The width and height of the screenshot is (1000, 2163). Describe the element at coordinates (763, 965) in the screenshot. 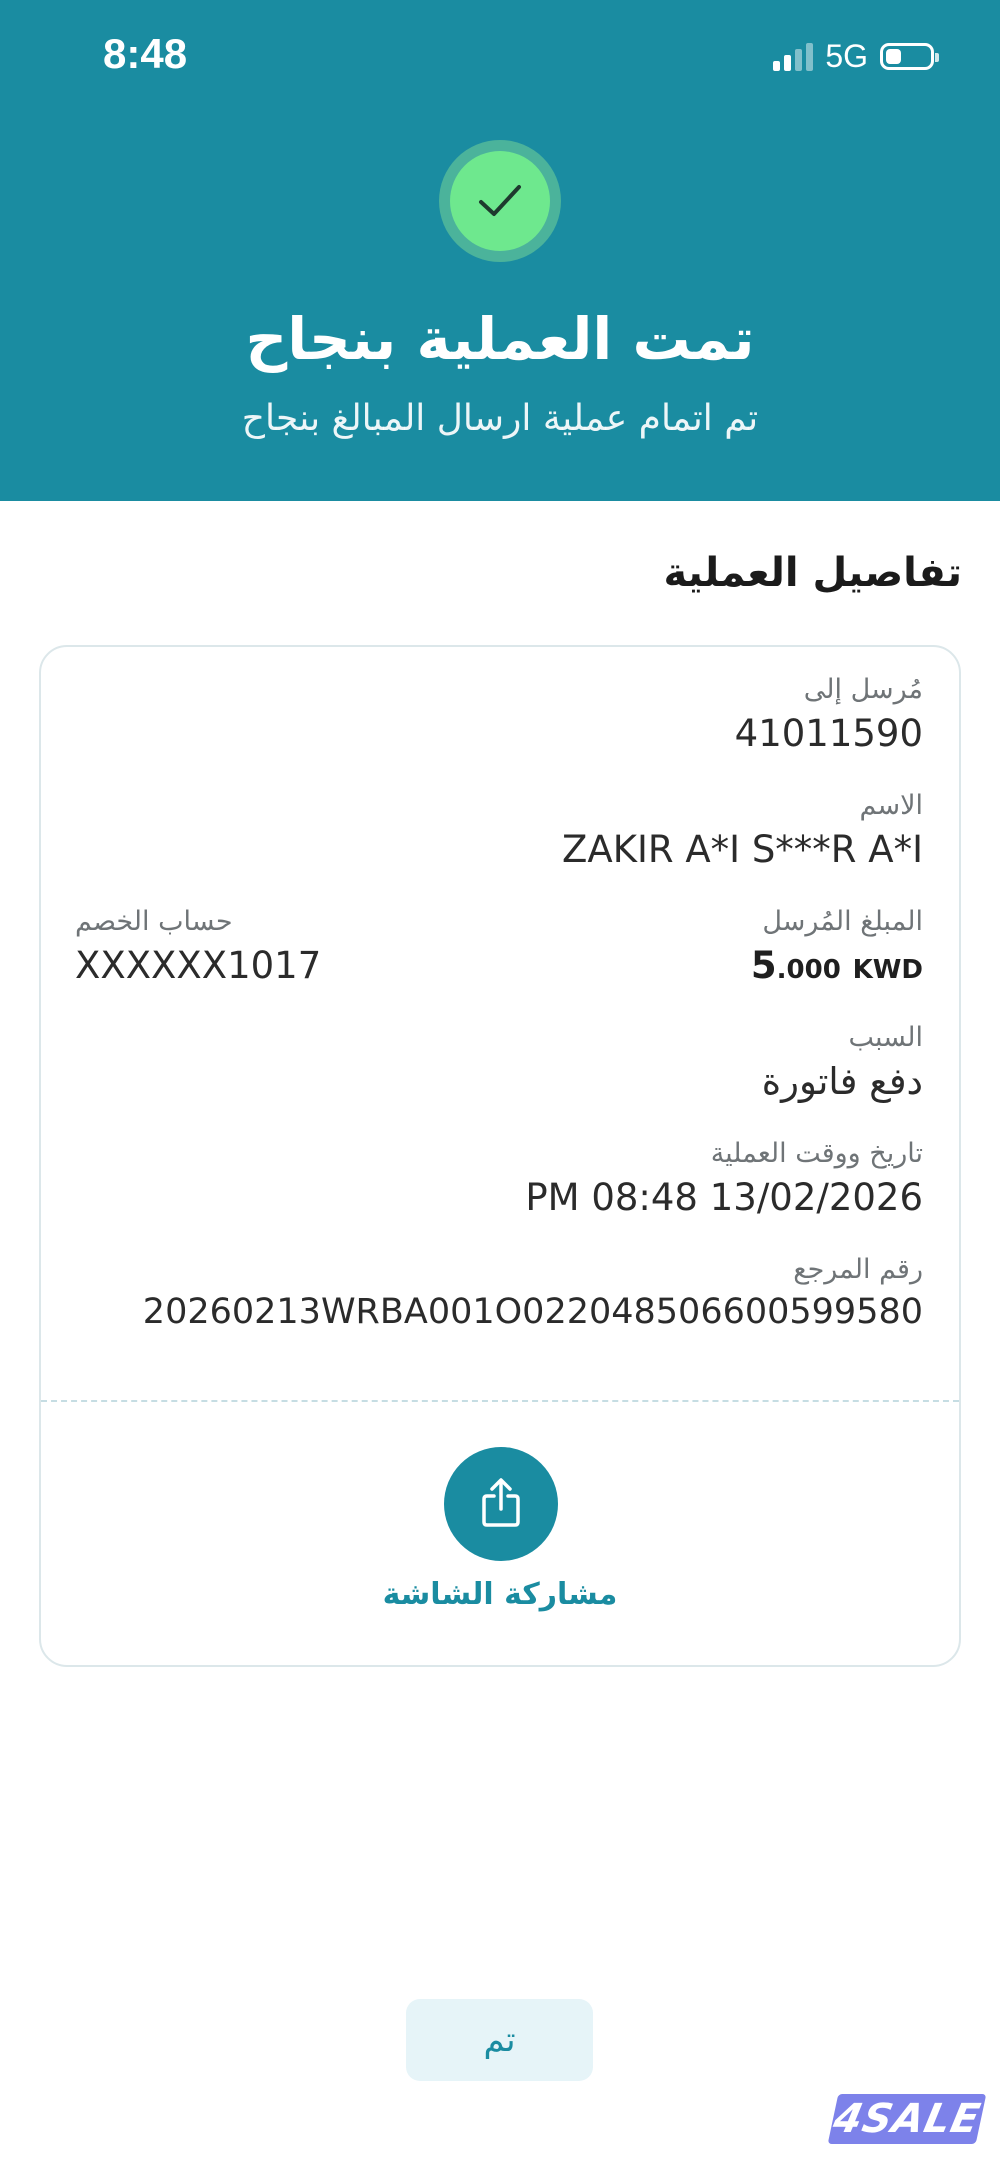

I see `amount-integer: 5` at that location.